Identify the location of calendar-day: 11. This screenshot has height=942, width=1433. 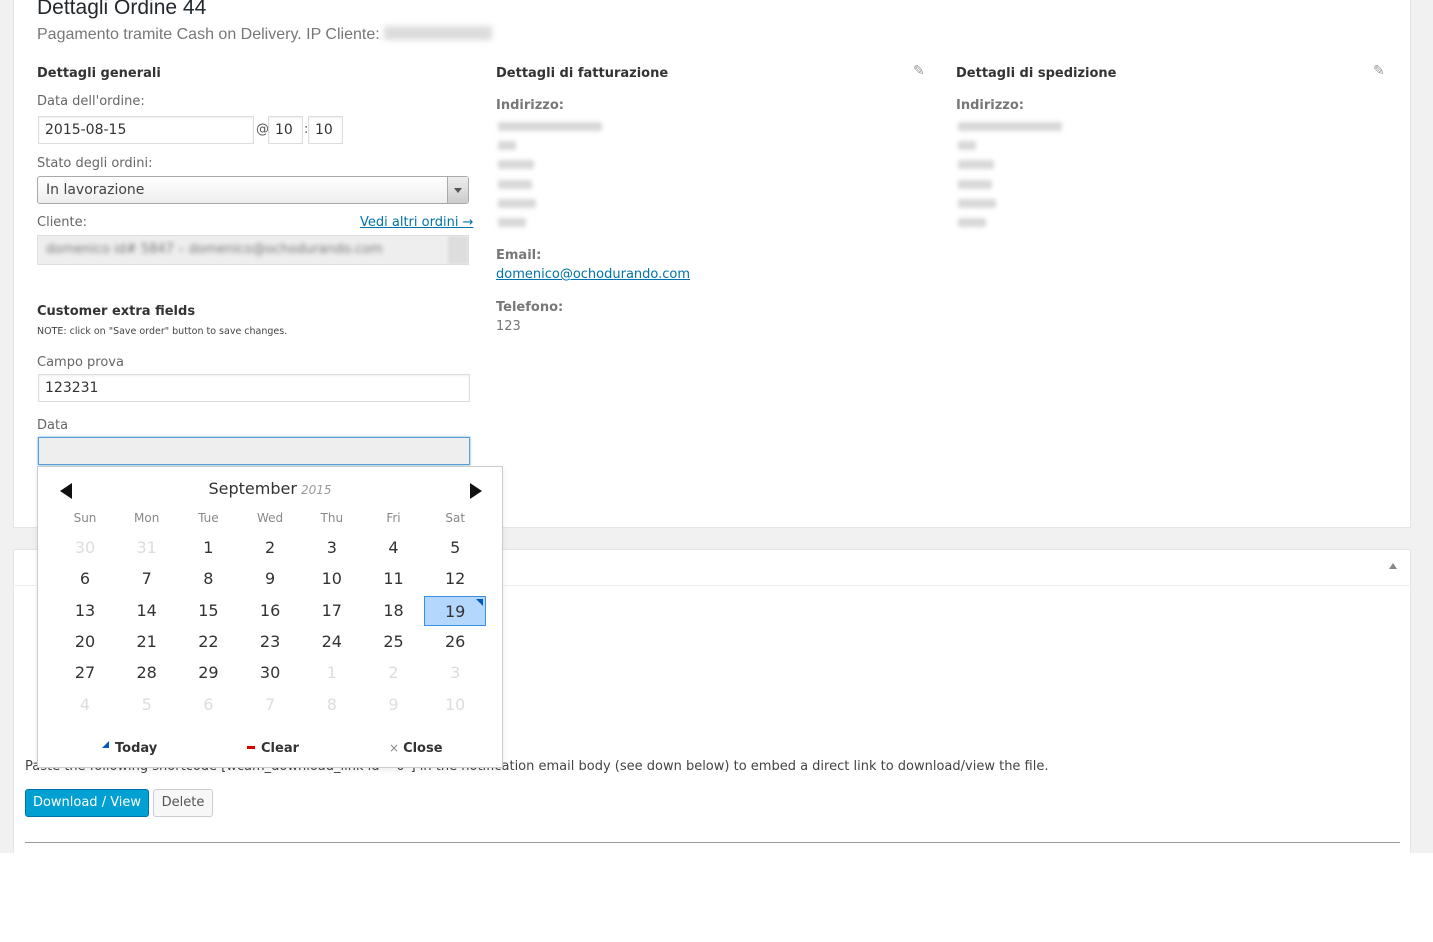
(394, 579).